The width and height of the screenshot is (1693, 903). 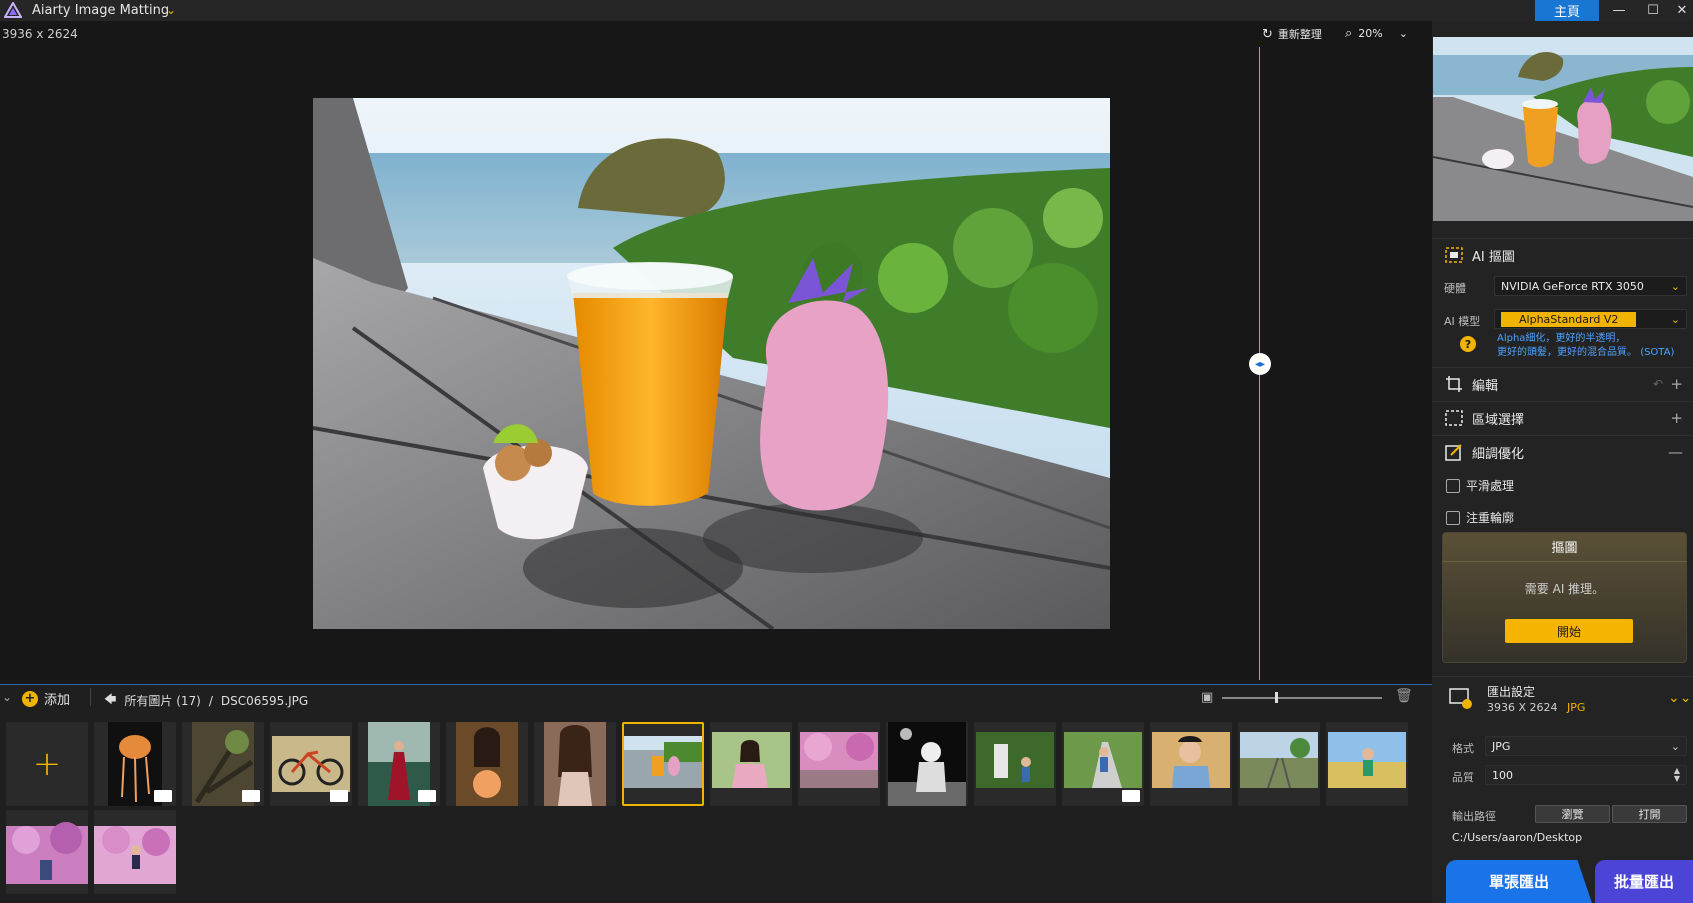 What do you see at coordinates (1649, 814) in the screenshot?
I see `open-button: 打開` at bounding box center [1649, 814].